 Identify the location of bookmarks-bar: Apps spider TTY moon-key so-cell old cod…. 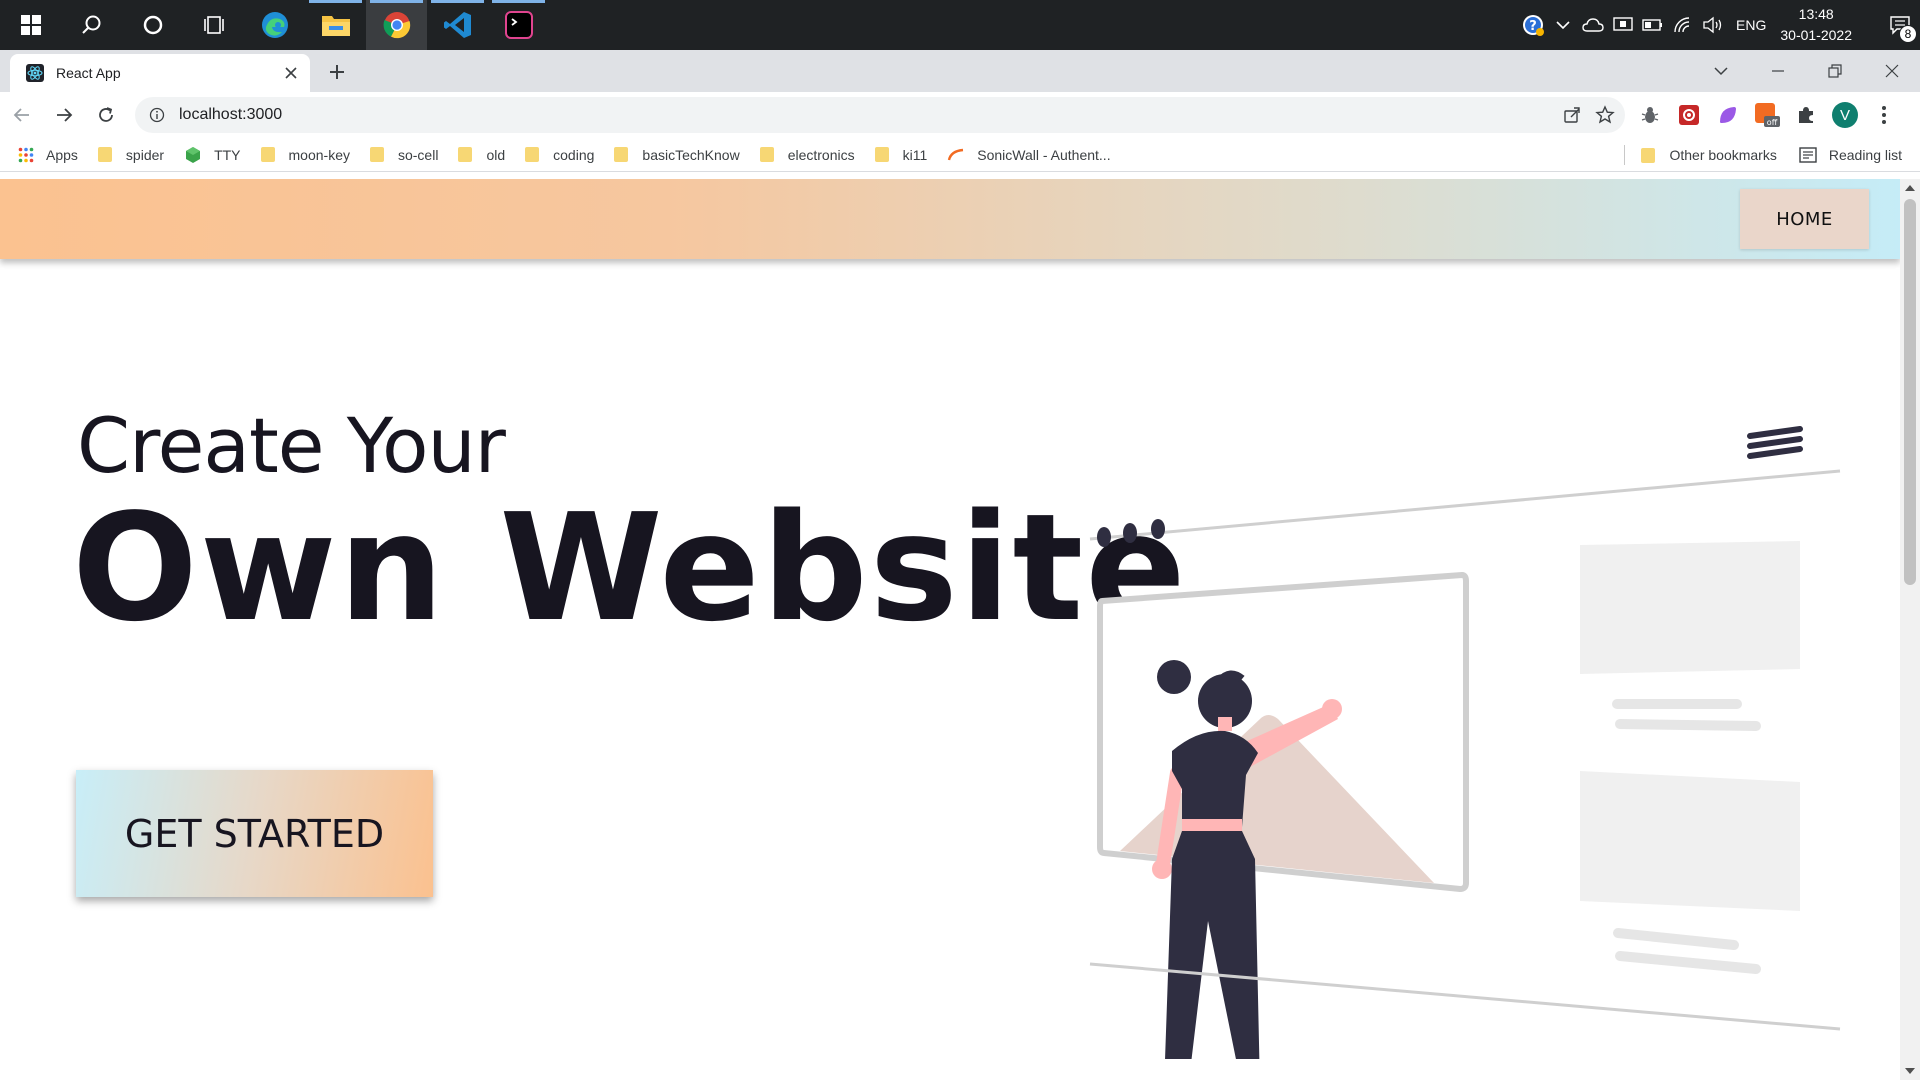
(960, 155).